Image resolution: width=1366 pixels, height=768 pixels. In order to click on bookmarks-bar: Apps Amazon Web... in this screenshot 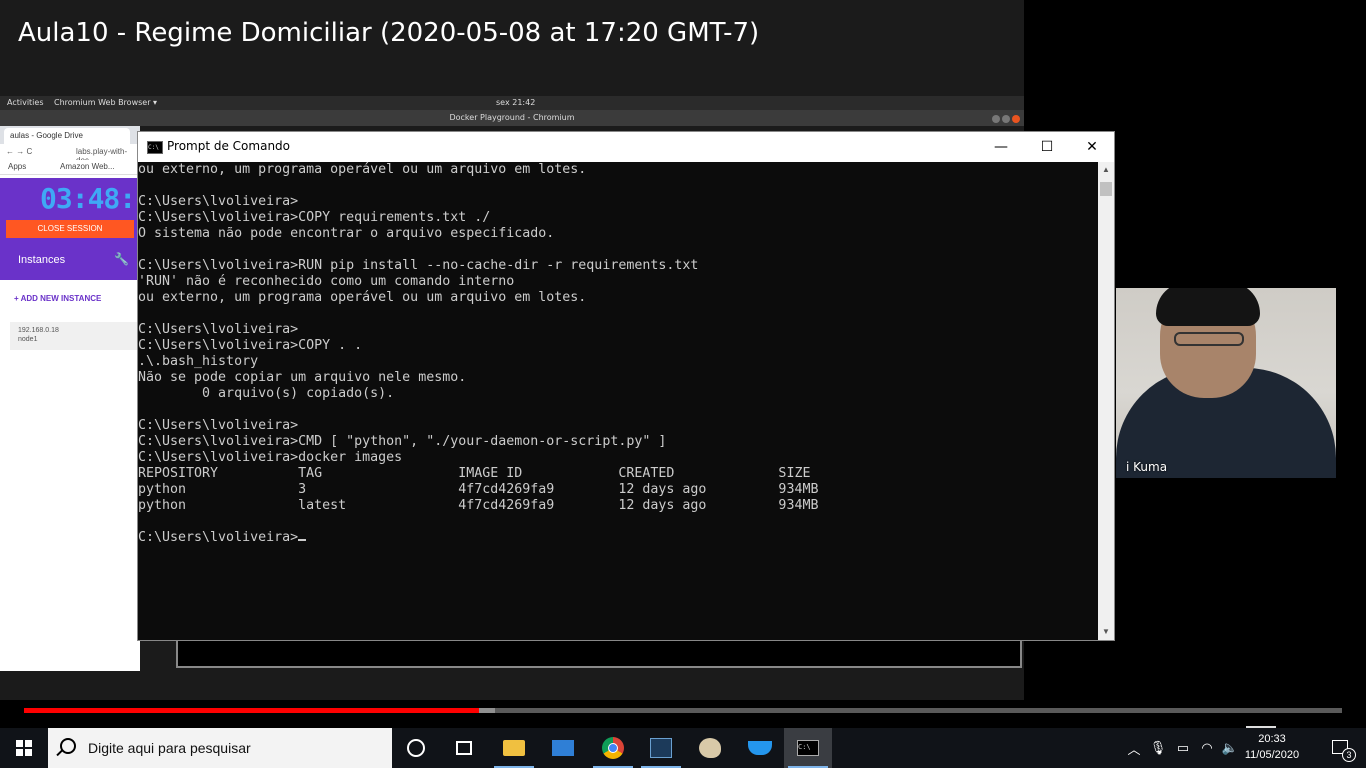, I will do `click(70, 167)`.